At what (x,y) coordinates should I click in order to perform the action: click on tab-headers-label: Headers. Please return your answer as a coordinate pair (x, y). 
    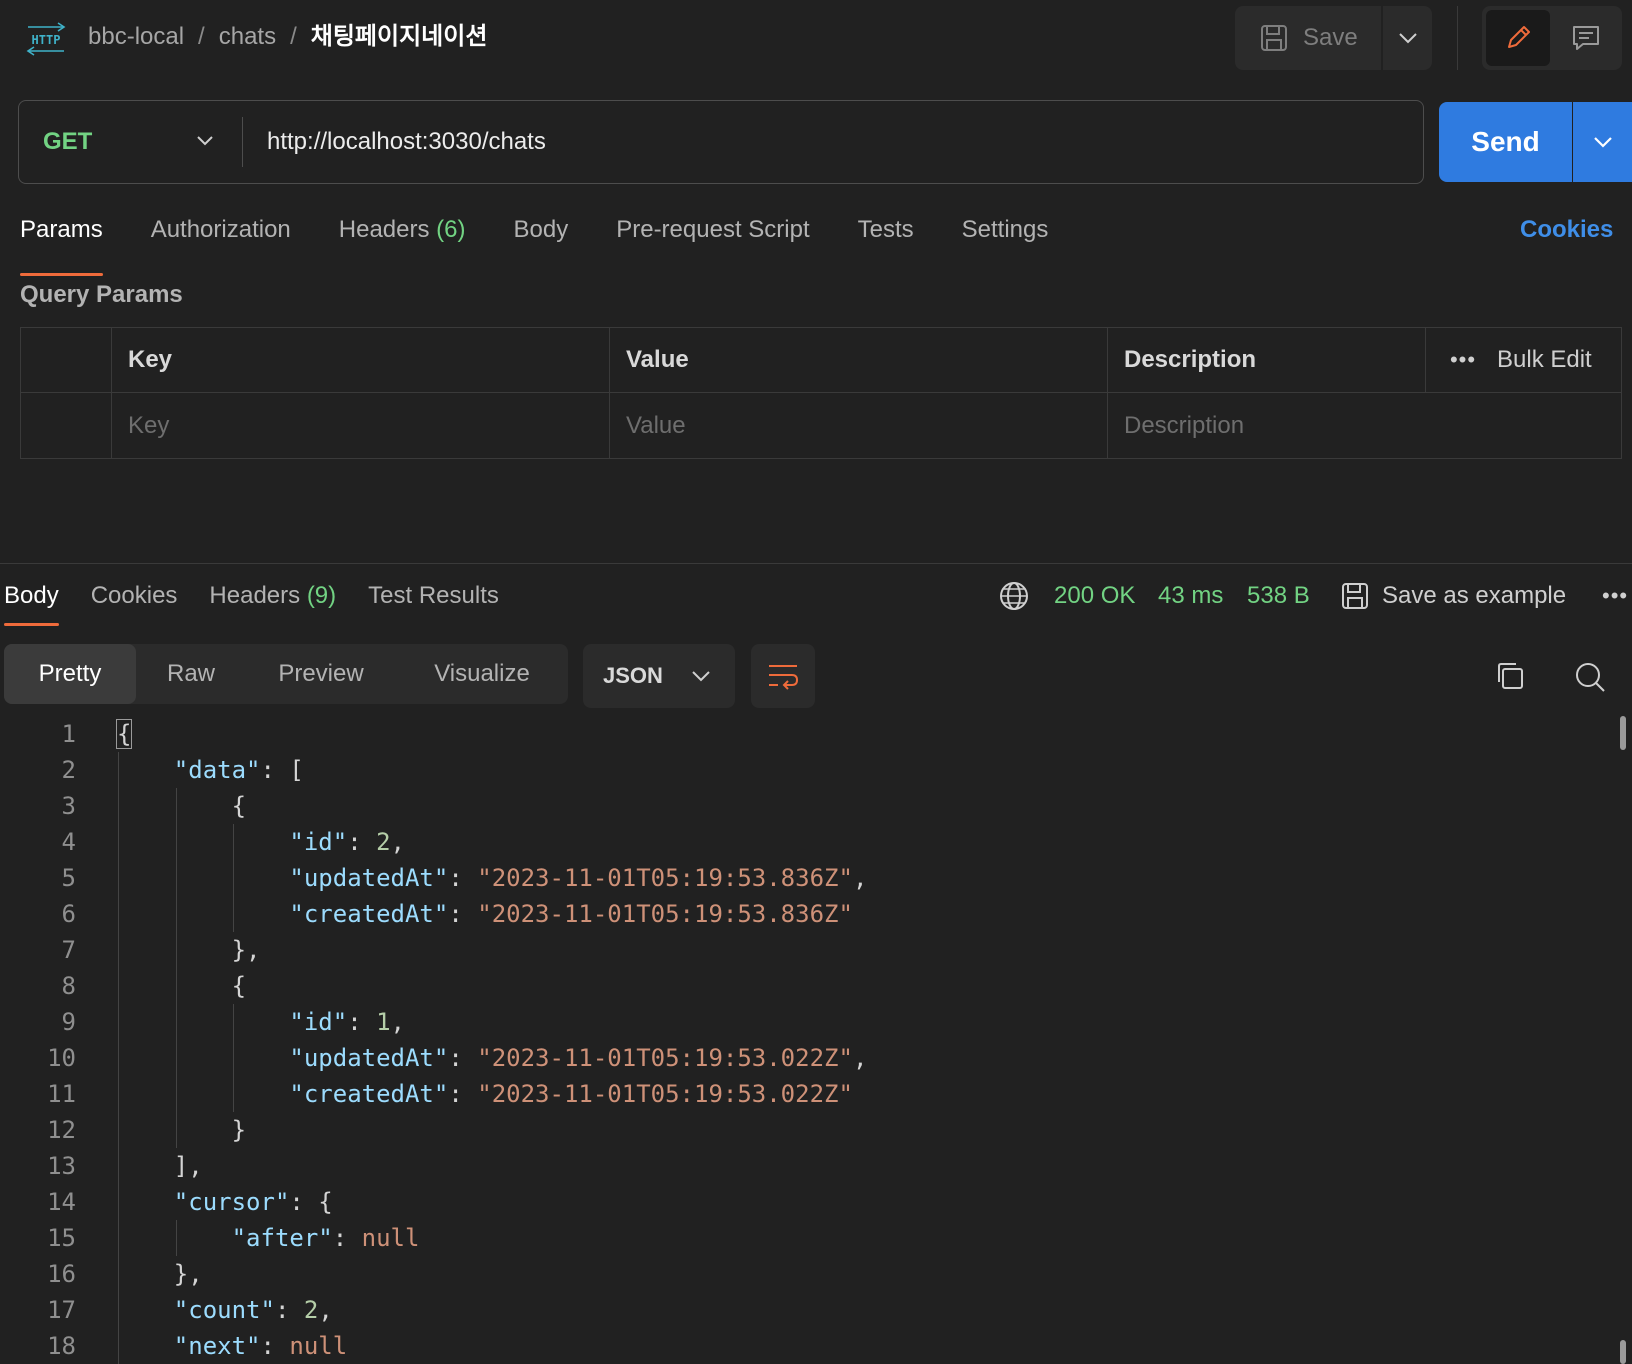
    Looking at the image, I should click on (384, 229).